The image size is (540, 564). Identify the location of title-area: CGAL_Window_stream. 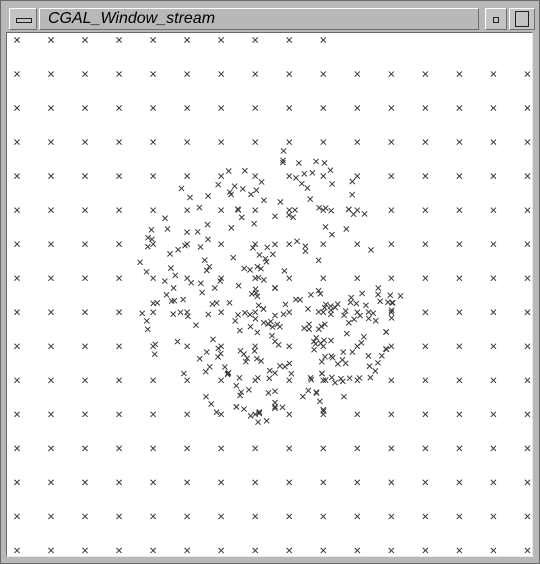
(259, 19).